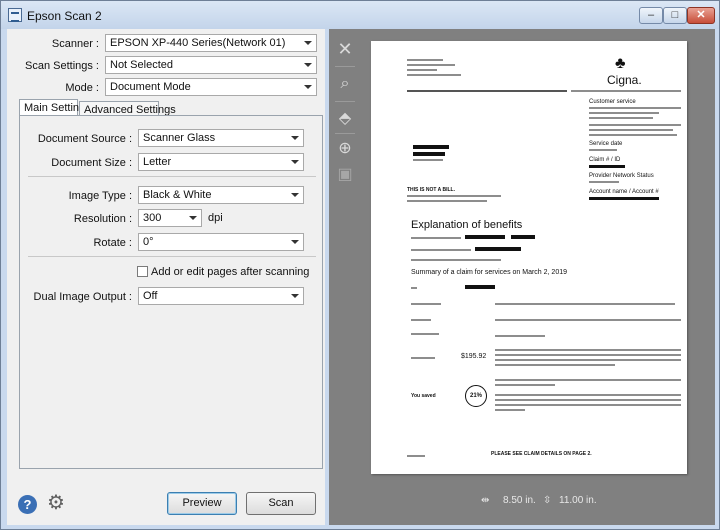 This screenshot has height=530, width=720. What do you see at coordinates (148, 242) in the screenshot?
I see `rotate-value: 0°` at bounding box center [148, 242].